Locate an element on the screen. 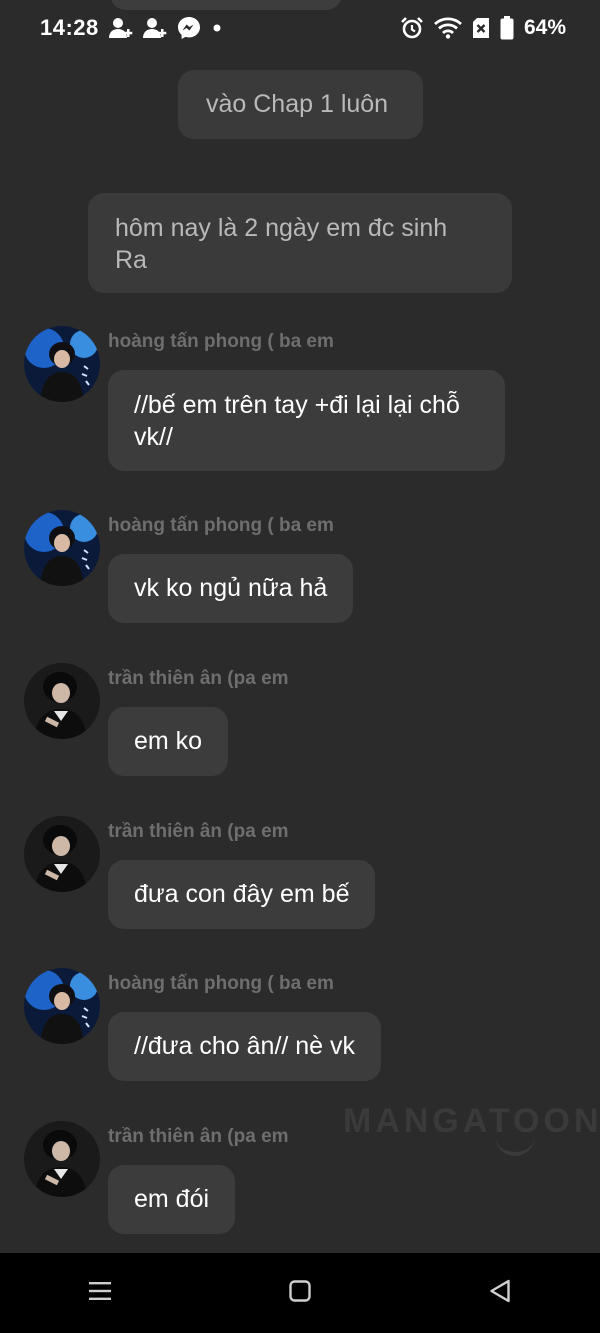 This screenshot has width=600, height=1333. status-left: 14:28 is located at coordinates (131, 28).